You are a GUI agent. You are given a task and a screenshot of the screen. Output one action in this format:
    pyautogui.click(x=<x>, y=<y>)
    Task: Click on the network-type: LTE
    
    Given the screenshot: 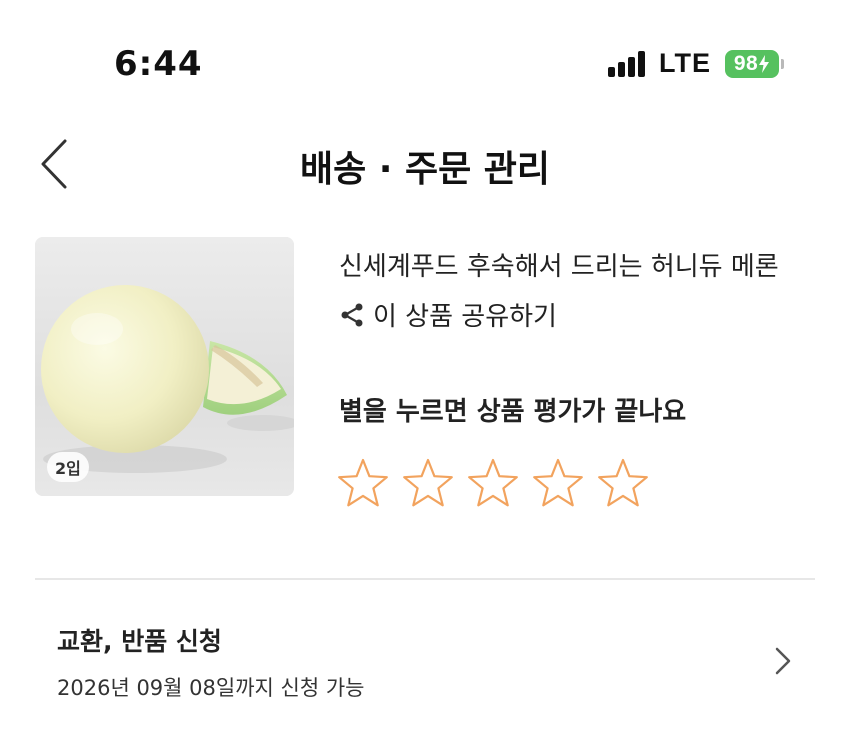 What is the action you would take?
    pyautogui.click(x=685, y=63)
    